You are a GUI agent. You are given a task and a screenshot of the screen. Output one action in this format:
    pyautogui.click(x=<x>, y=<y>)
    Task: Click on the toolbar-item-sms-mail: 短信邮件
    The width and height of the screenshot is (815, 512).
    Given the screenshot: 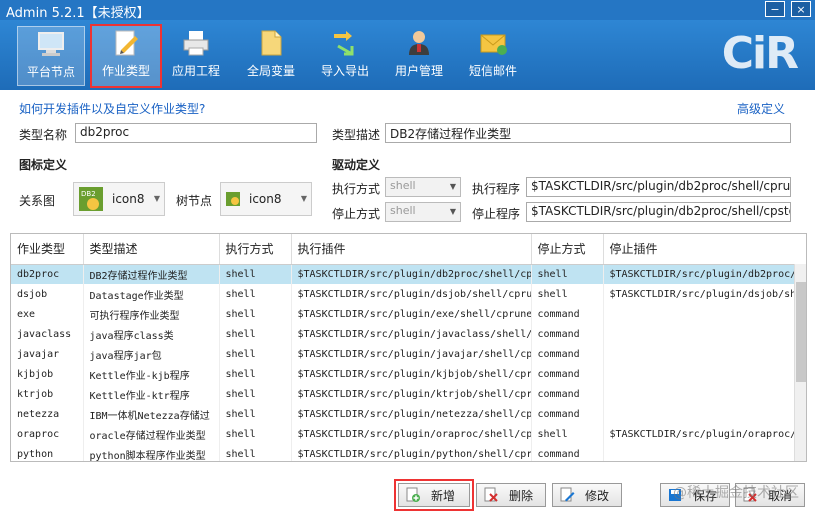 What is the action you would take?
    pyautogui.click(x=493, y=56)
    